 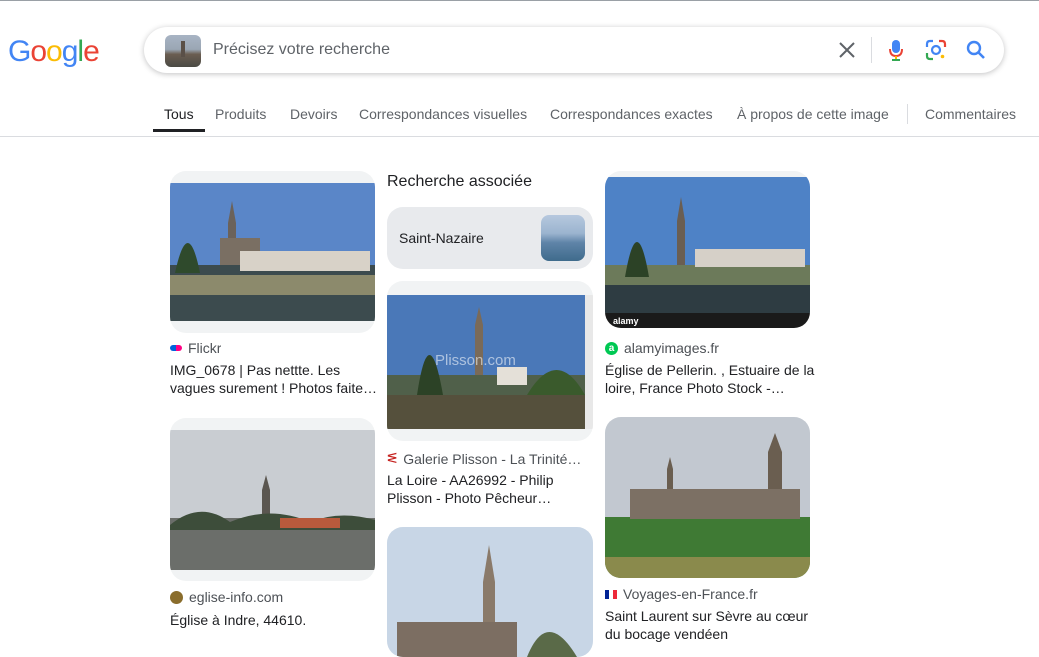 What do you see at coordinates (301, 50) in the screenshot?
I see `search-input: Précisez votre recherche` at bounding box center [301, 50].